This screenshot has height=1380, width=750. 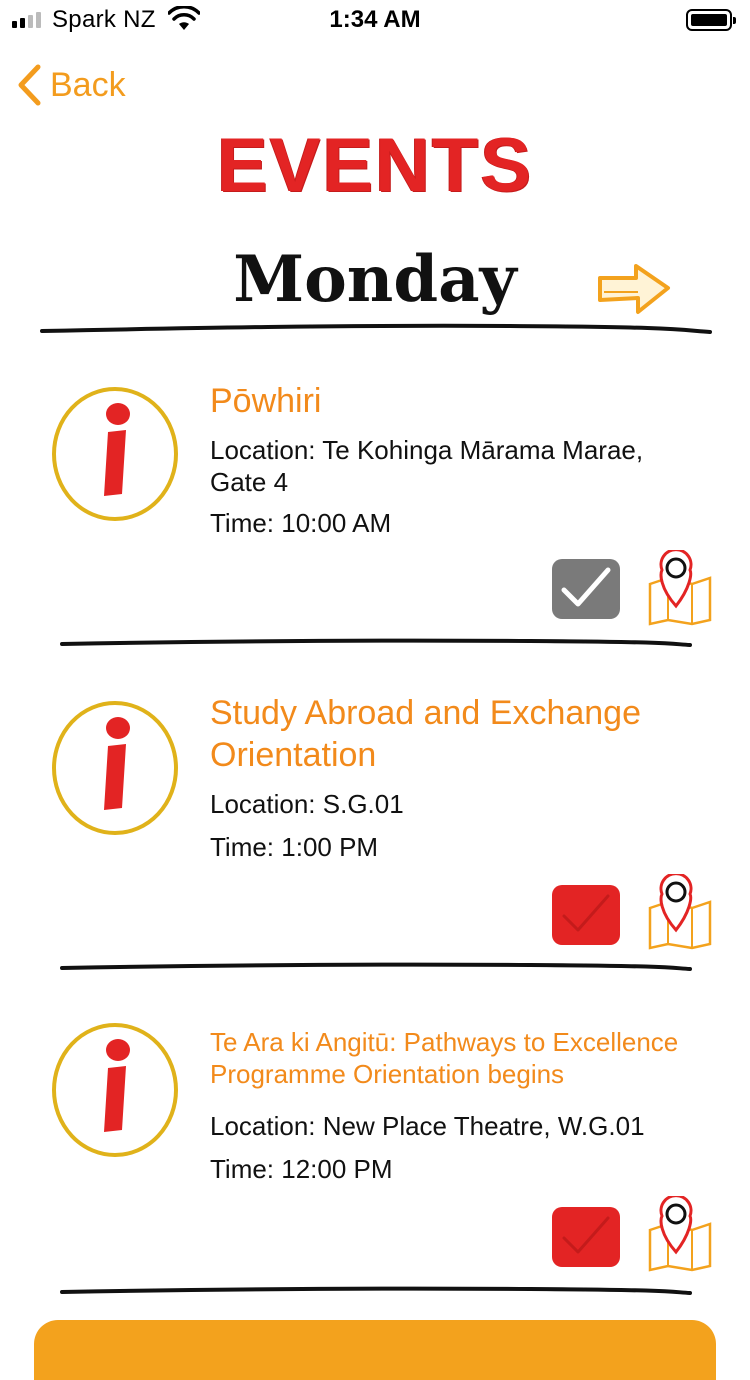 I want to click on event-time: Time: 1:00 PM, so click(x=294, y=847).